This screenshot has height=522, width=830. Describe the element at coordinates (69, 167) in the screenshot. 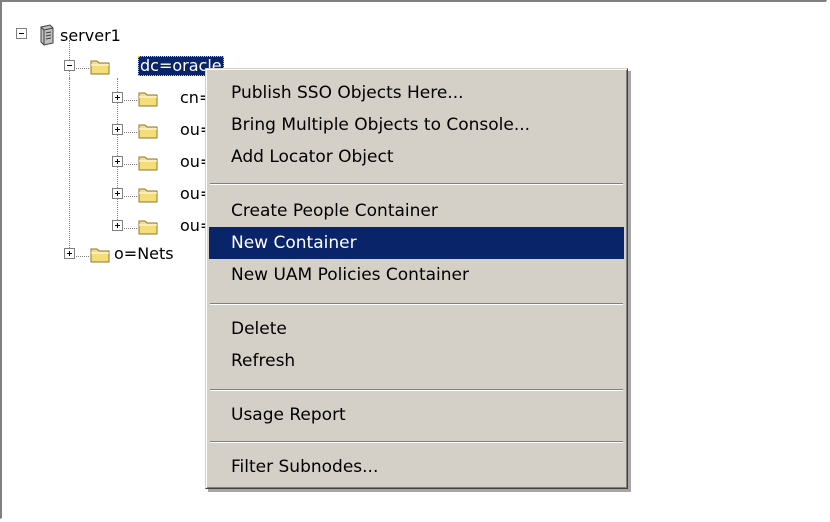

I see `tree-line` at that location.